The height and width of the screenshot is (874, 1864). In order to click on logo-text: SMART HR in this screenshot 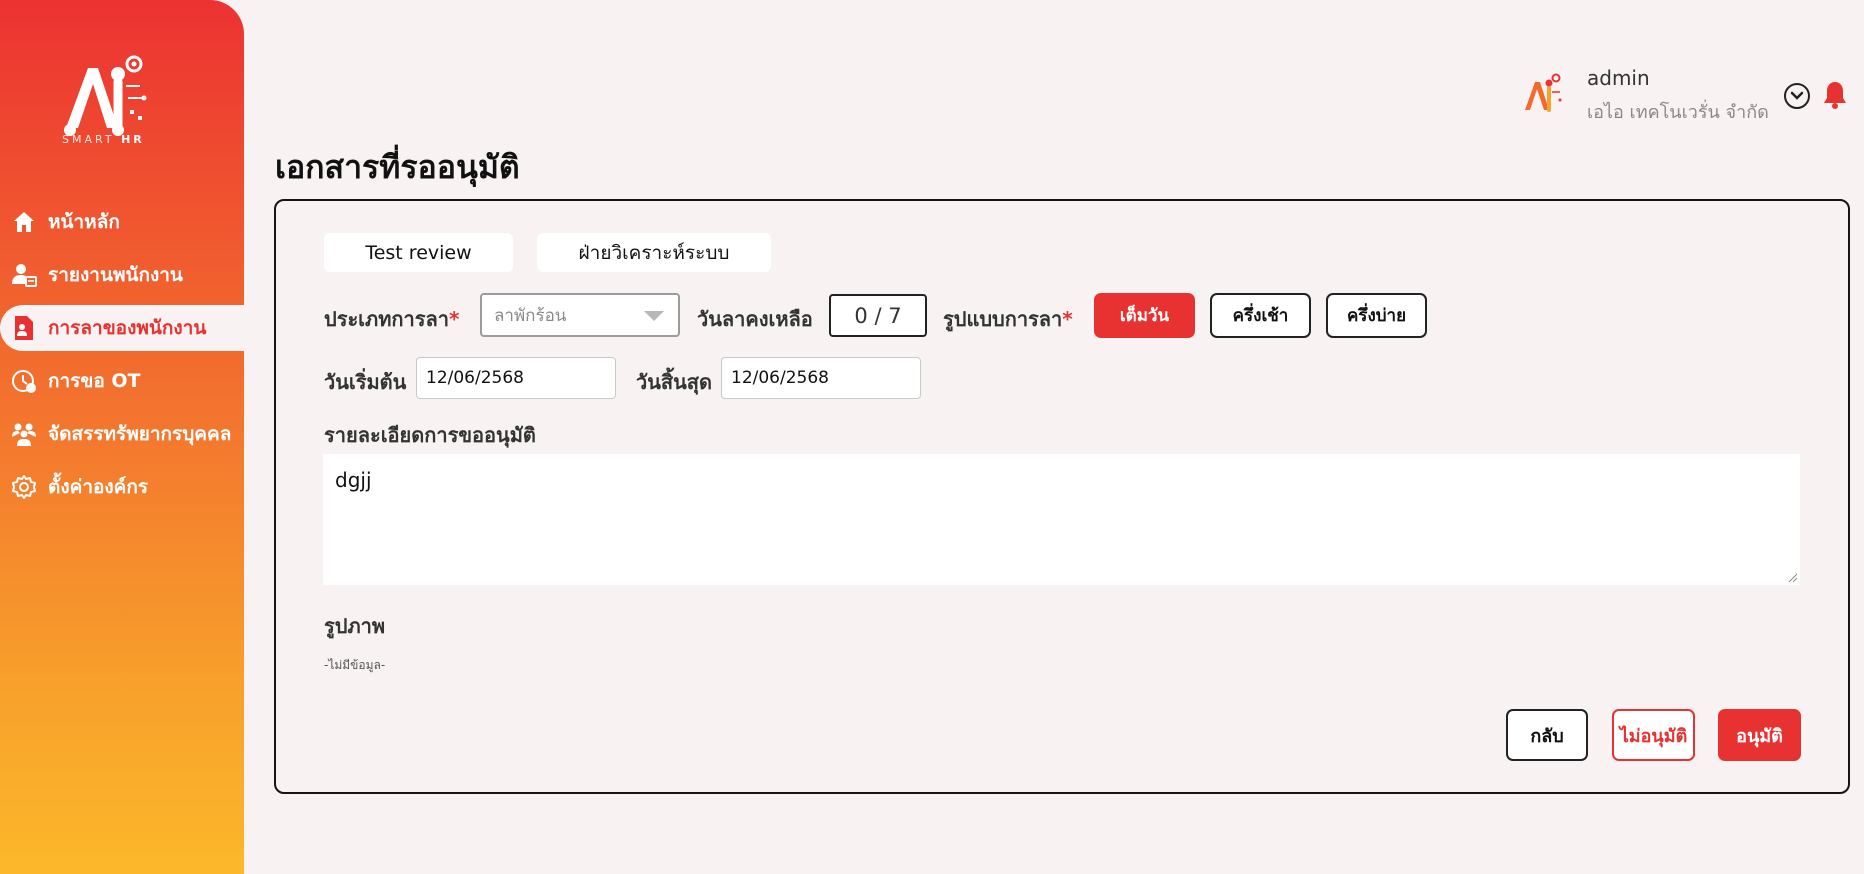, I will do `click(103, 139)`.